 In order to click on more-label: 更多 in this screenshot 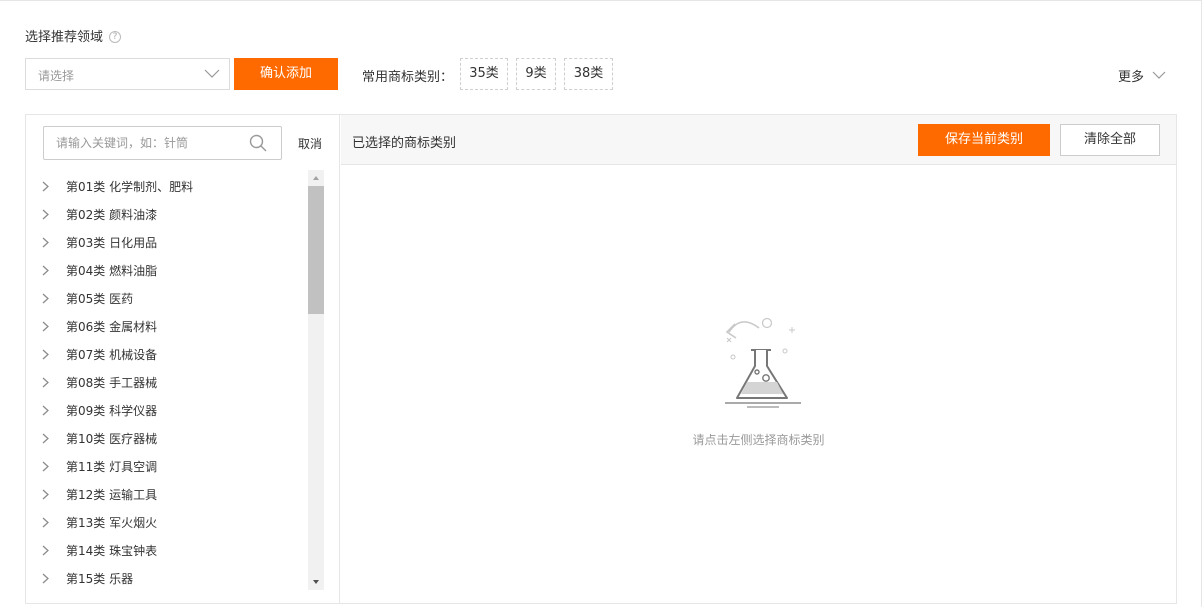, I will do `click(1131, 77)`.